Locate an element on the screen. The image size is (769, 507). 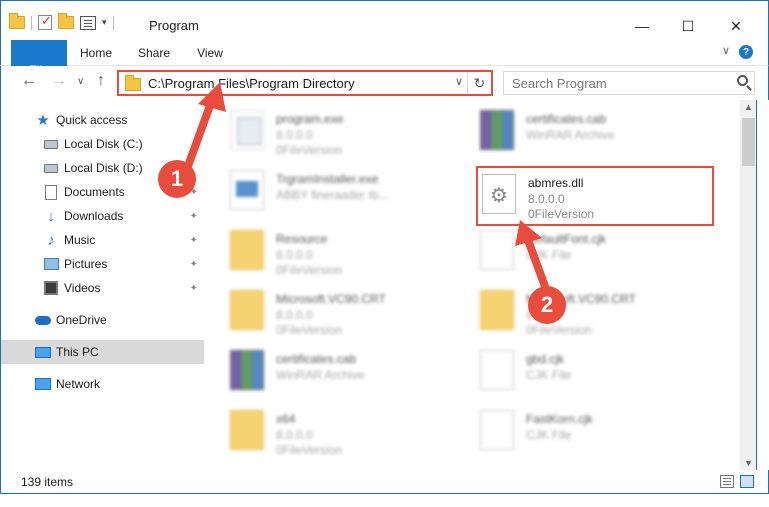
step-2-badge: 2 is located at coordinates (547, 305).